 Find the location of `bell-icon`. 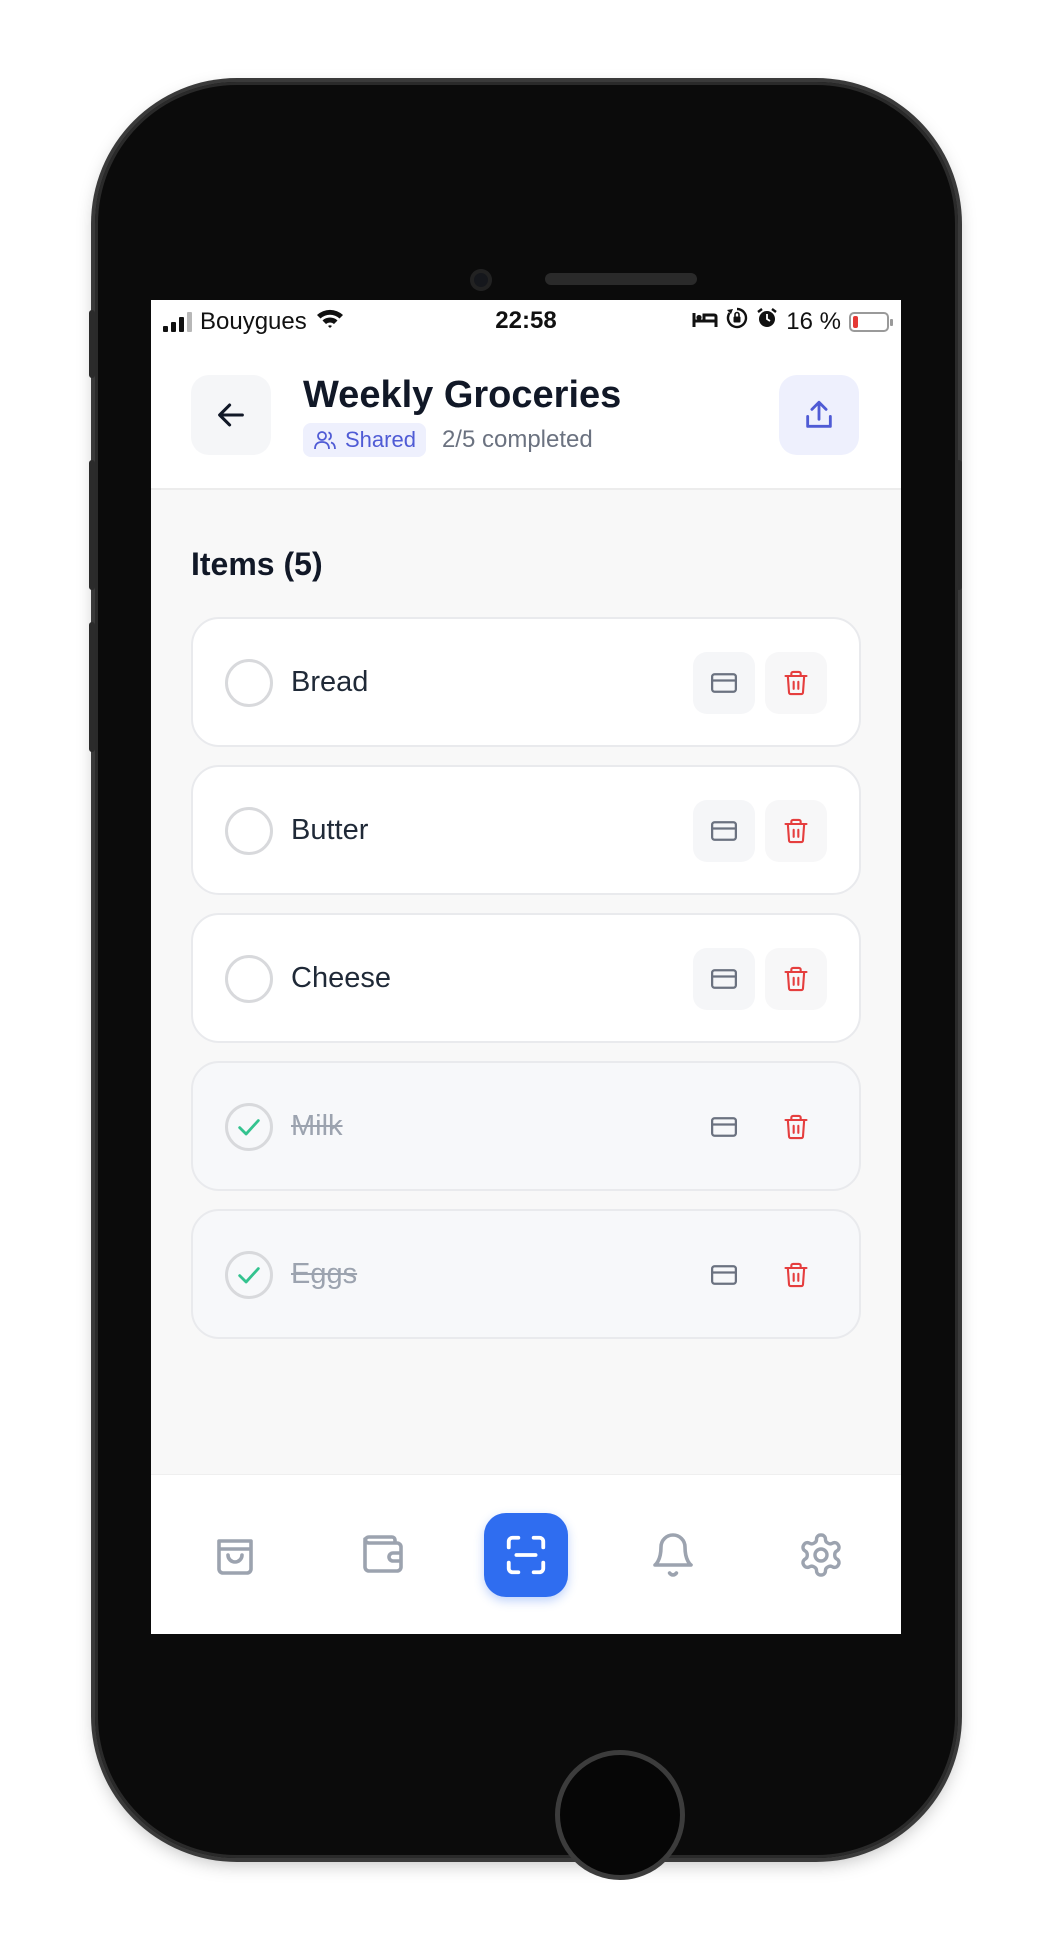

bell-icon is located at coordinates (673, 1555).